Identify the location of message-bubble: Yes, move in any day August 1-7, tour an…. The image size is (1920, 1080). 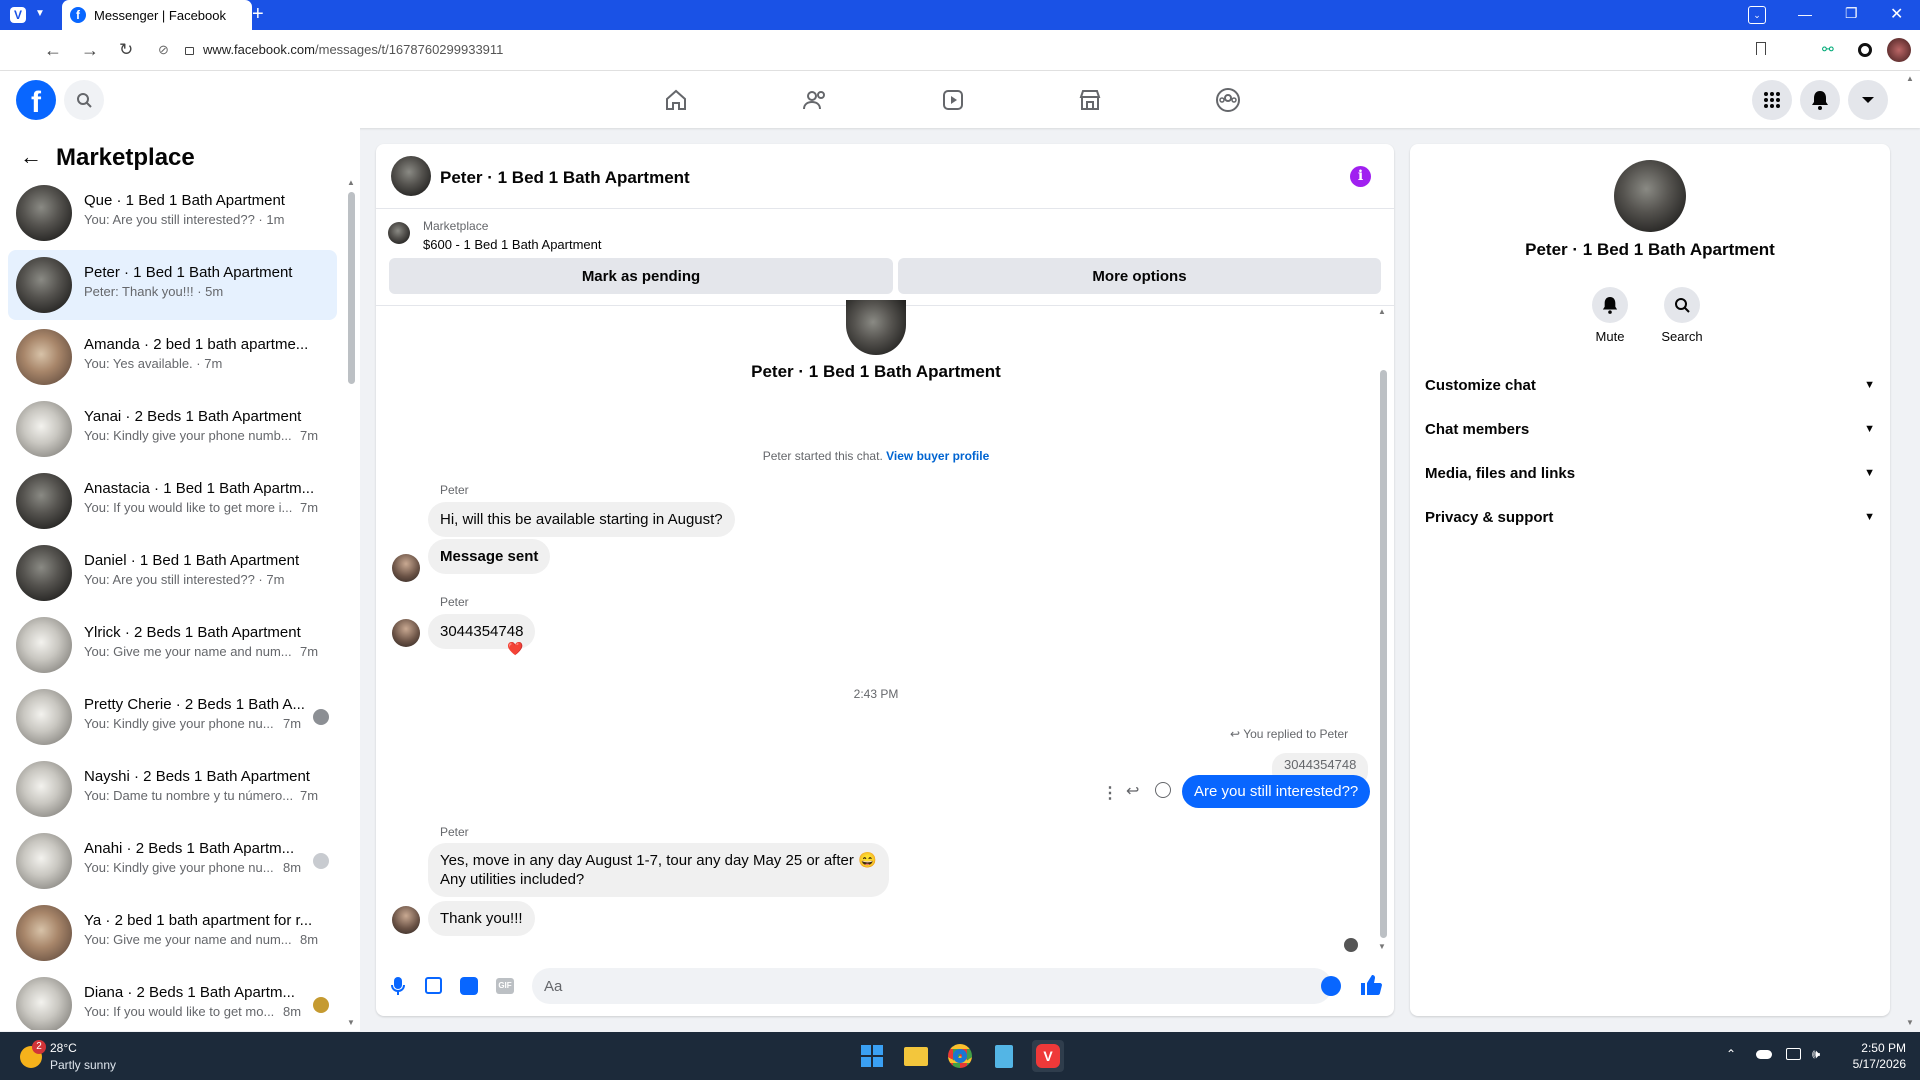
(658, 870).